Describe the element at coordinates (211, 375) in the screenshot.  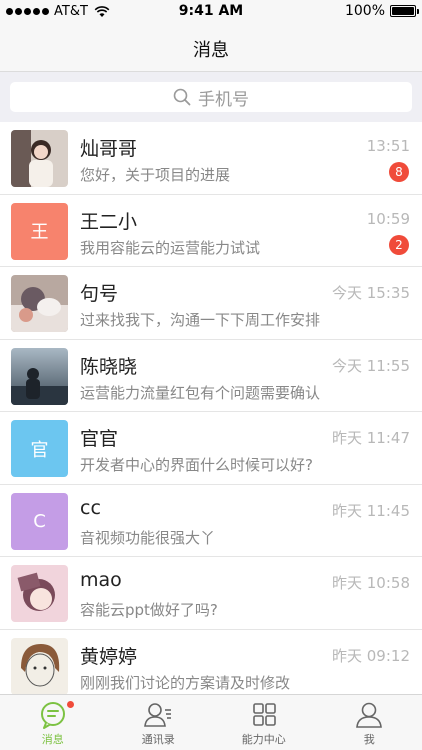
I see `conversation-row: 陈晓晓 运营能力流量红包有个问题需要确认 今天 11:55` at that location.